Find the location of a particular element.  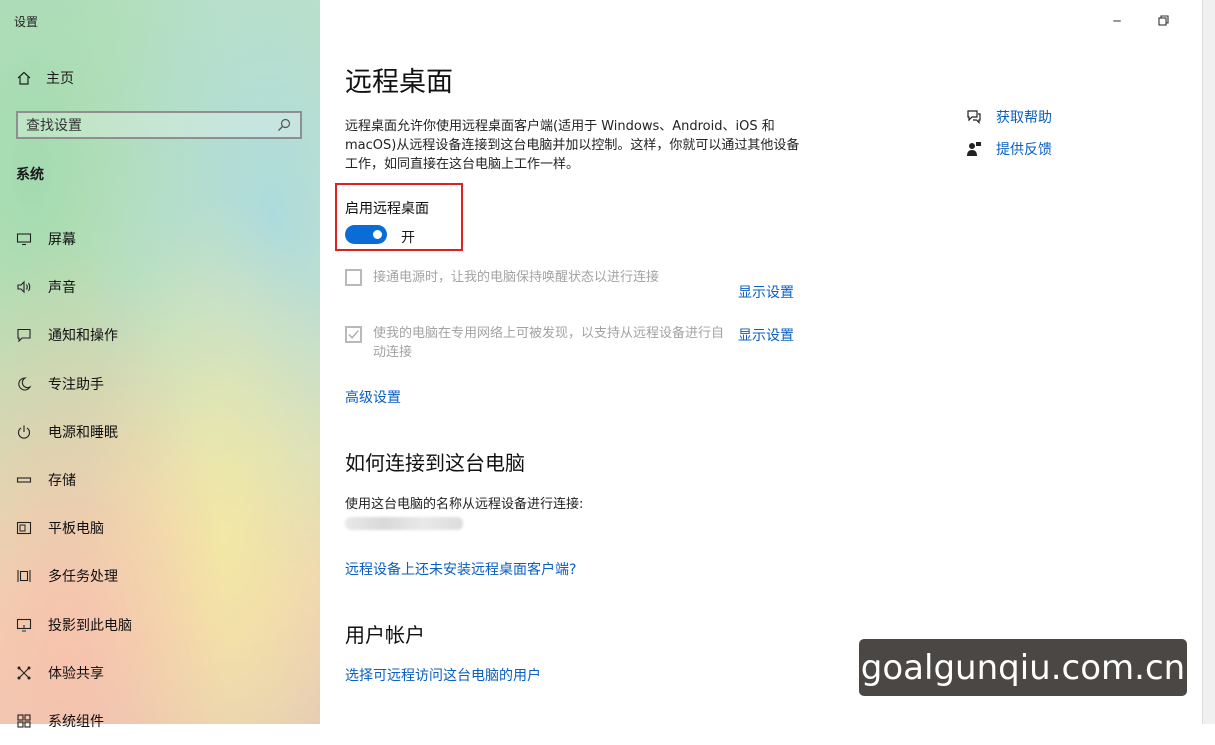

sidebar-item-multitasking: 多任务处理 is located at coordinates (74, 576).